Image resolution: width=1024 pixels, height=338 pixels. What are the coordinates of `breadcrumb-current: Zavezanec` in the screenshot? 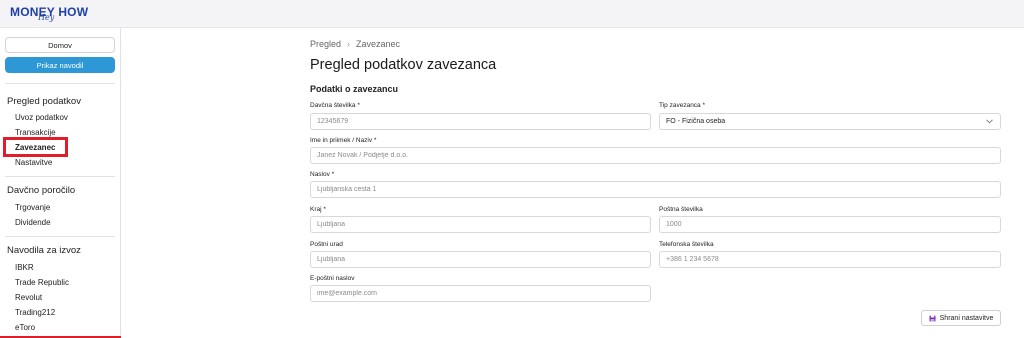 It's located at (378, 44).